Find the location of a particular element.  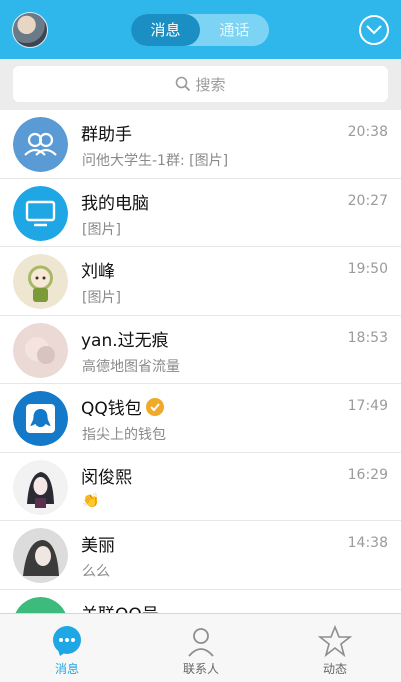

conversation-name: 闵俊熙 is located at coordinates (106, 477).